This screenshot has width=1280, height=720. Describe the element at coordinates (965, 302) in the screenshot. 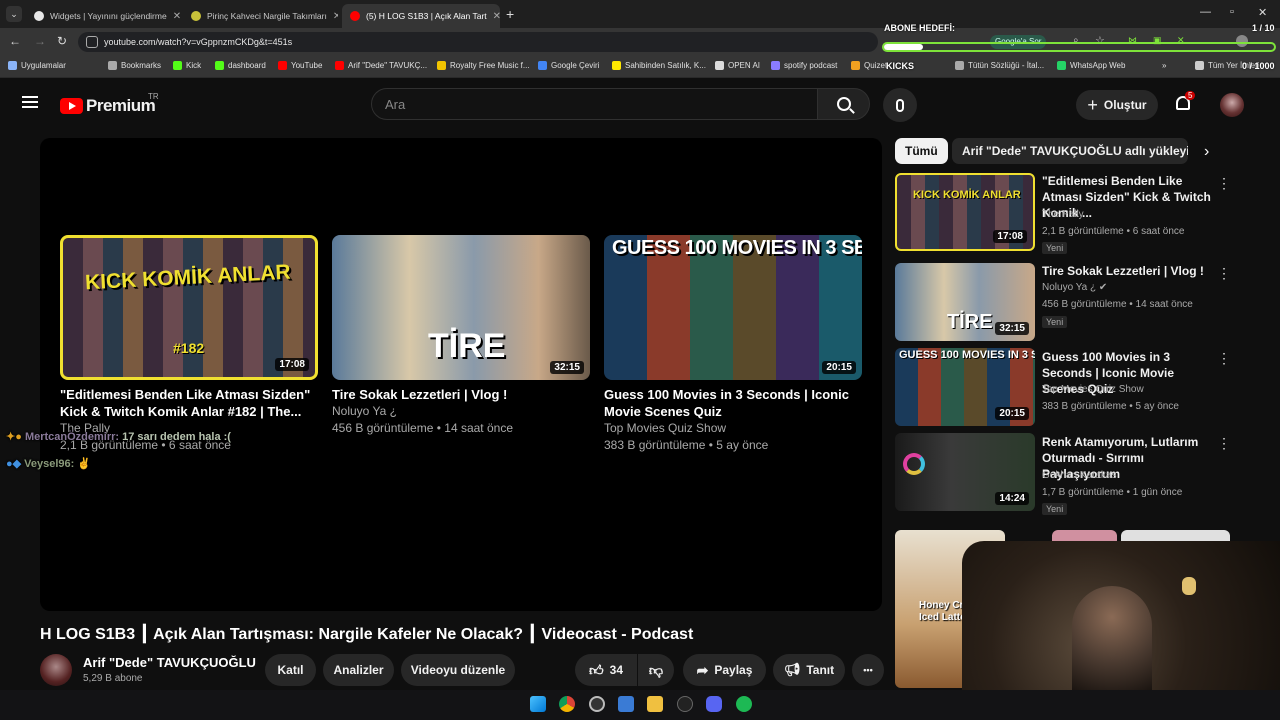

I see `sidebar-thumbnail: TİRE 32:15` at that location.